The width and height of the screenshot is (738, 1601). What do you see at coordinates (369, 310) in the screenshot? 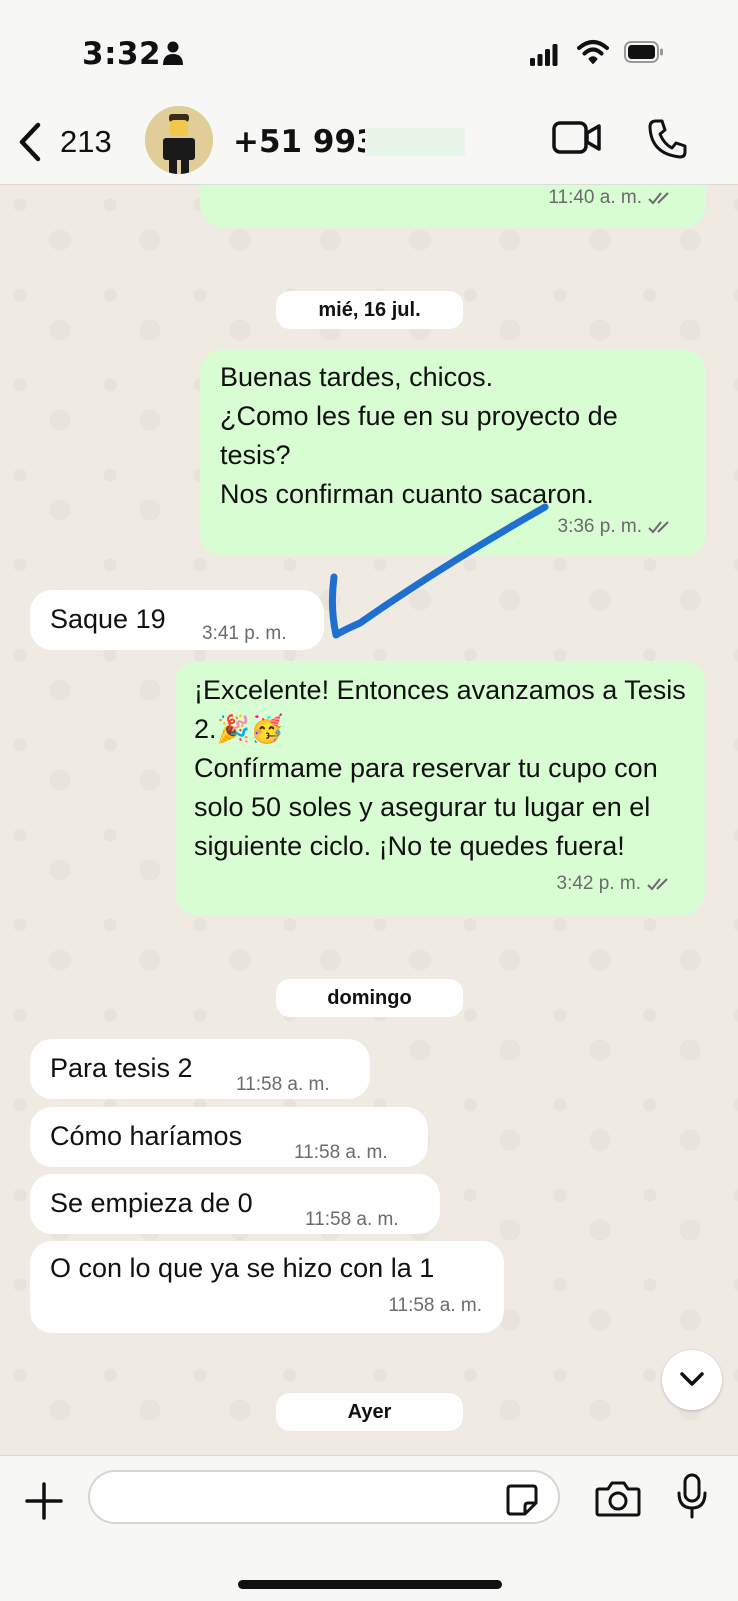
I see `date-separator: mié, 16 jul.` at bounding box center [369, 310].